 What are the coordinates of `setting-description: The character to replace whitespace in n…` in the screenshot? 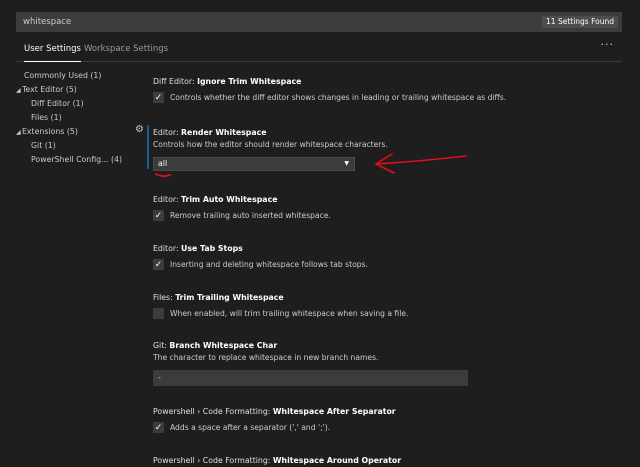 It's located at (266, 357).